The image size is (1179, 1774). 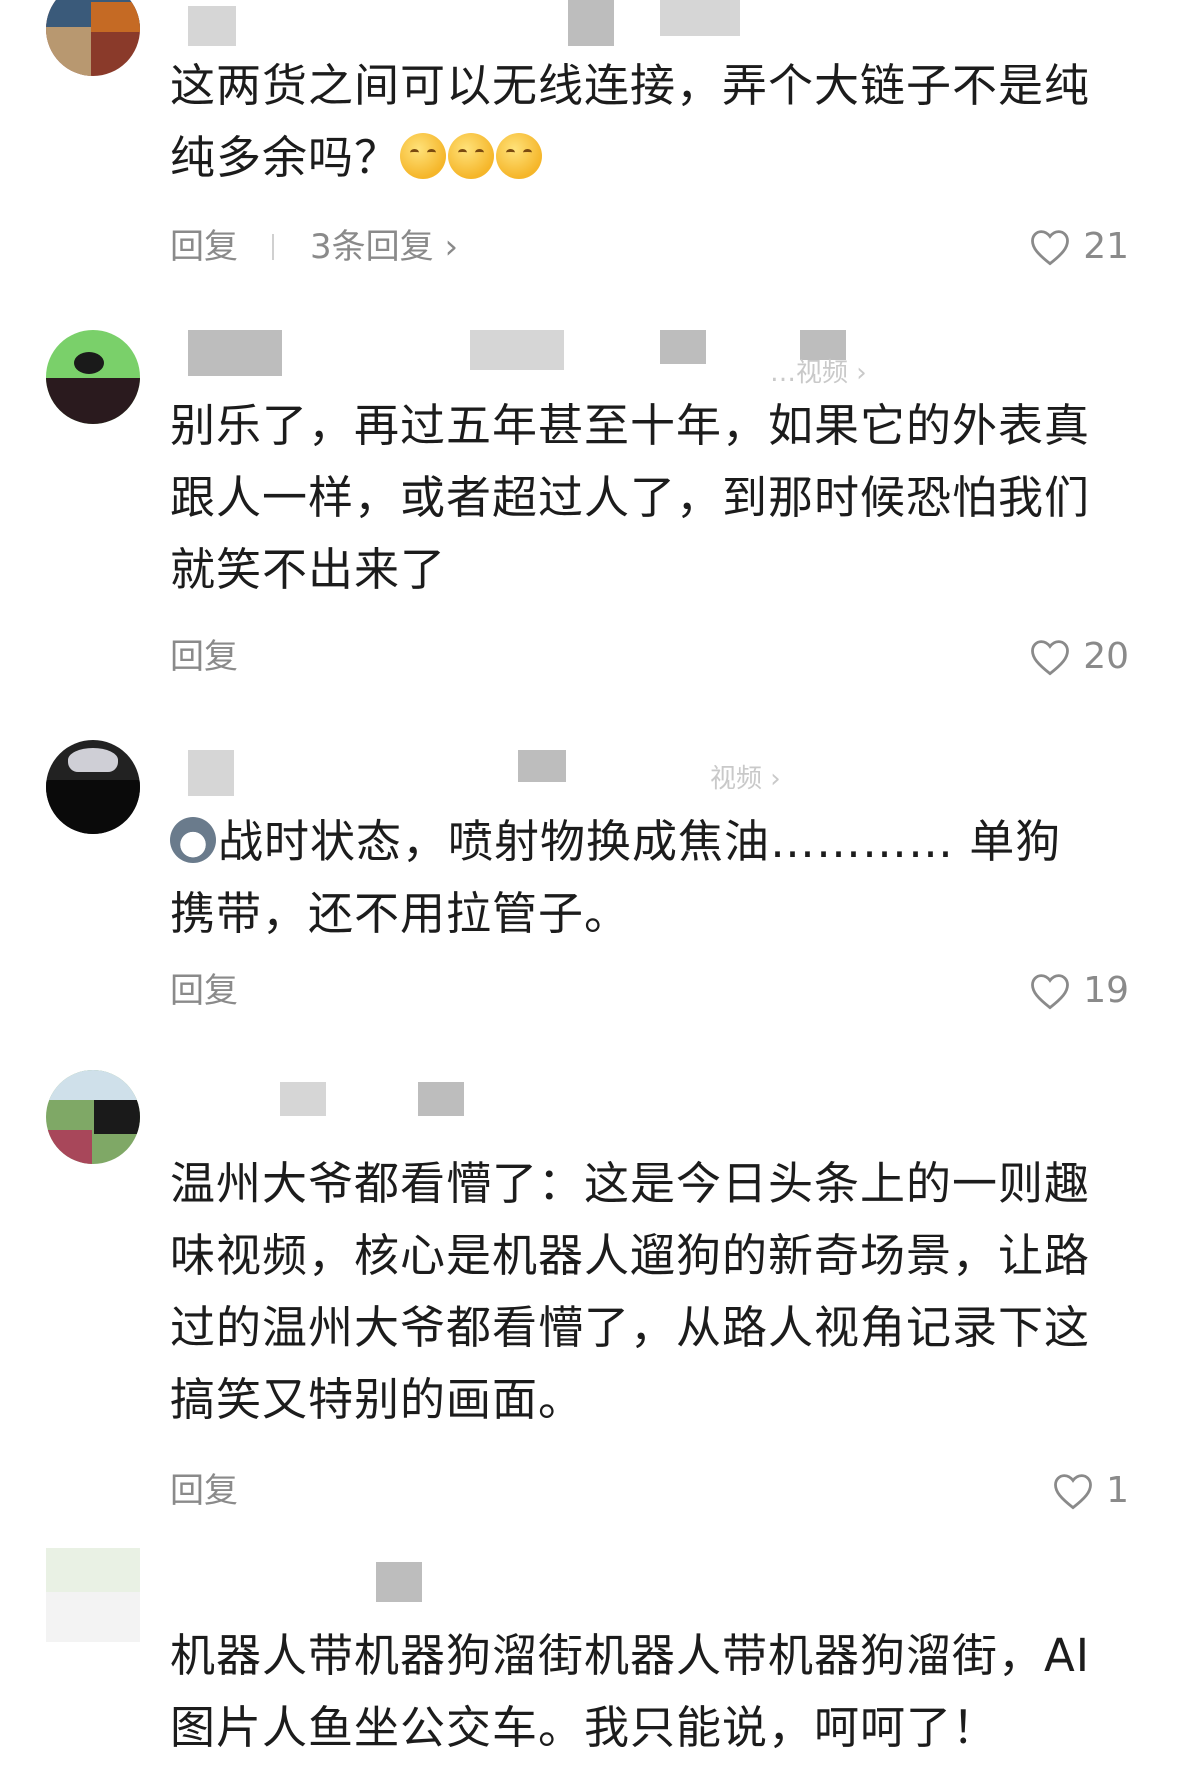 What do you see at coordinates (520, 770) in the screenshot?
I see `username-censored: 视频 ›` at bounding box center [520, 770].